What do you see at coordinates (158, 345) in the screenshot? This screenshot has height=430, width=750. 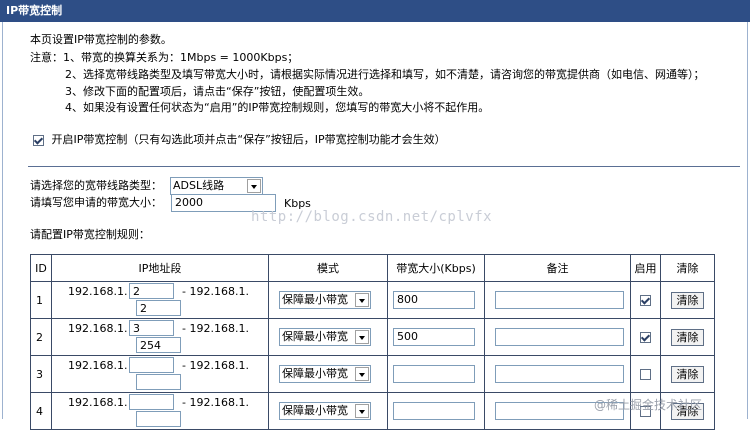 I see `ip-end-input: 254` at bounding box center [158, 345].